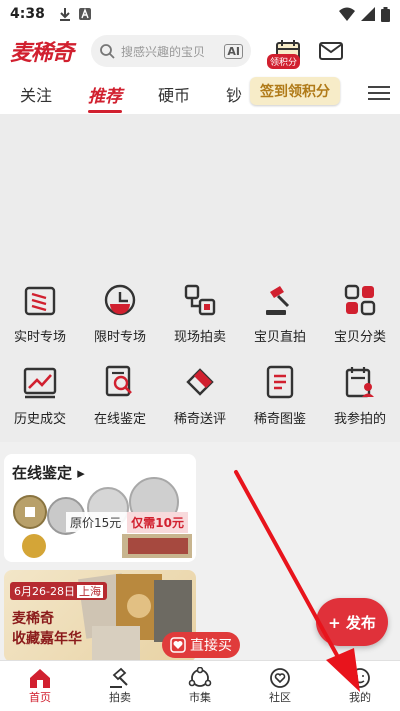 Image resolution: width=400 pixels, height=711 pixels. Describe the element at coordinates (178, 645) in the screenshot. I see `heart-bag-icon` at that location.